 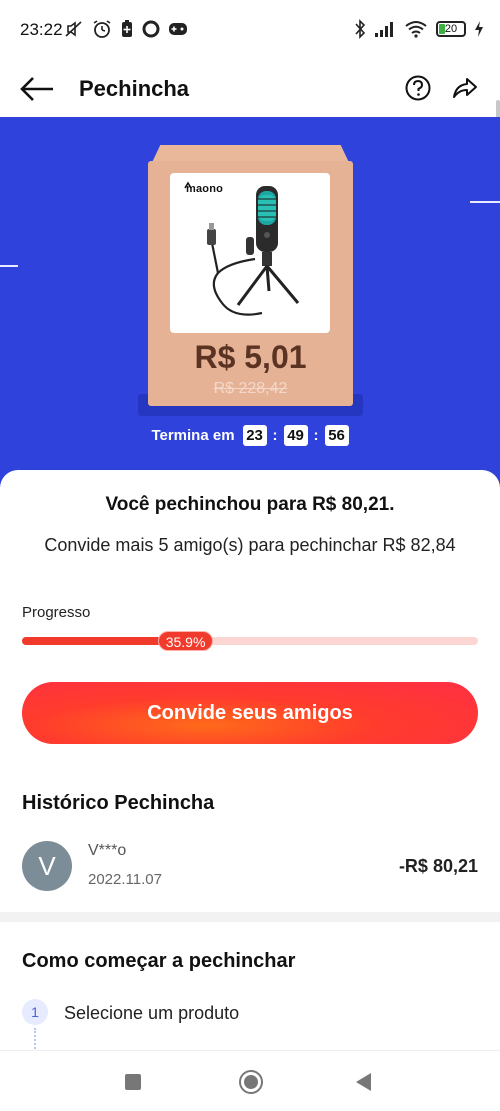 What do you see at coordinates (35, 1040) in the screenshot?
I see `step-connector` at bounding box center [35, 1040].